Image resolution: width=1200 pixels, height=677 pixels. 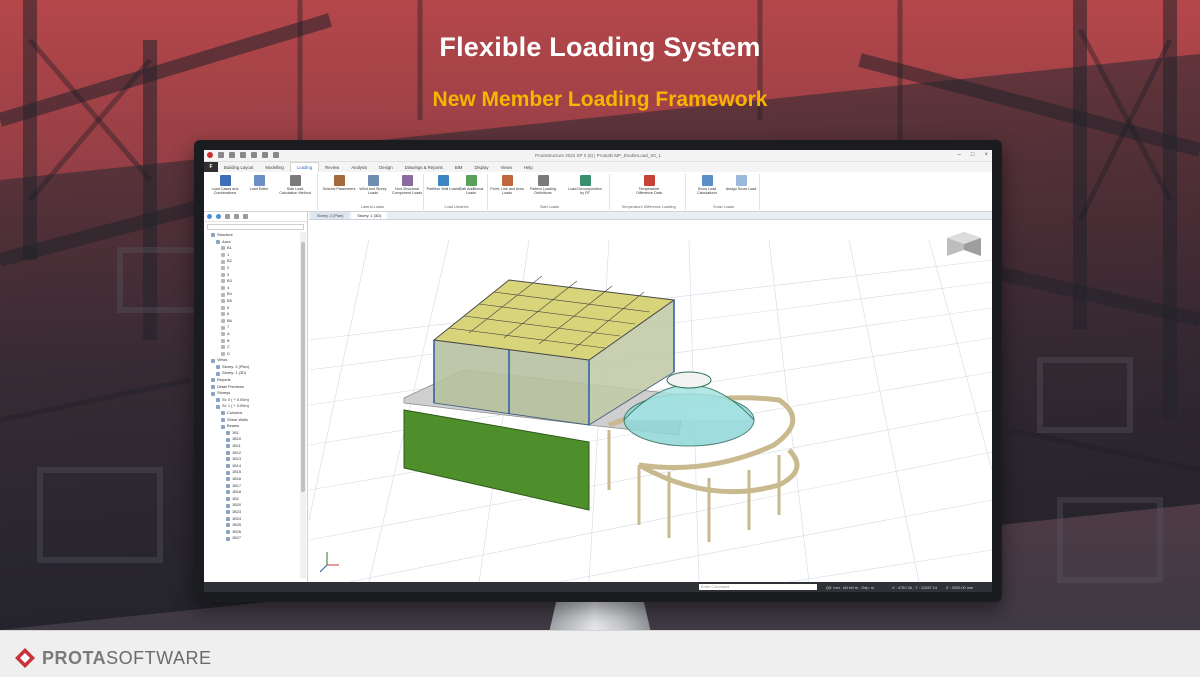 What do you see at coordinates (252, 308) in the screenshot?
I see `tree-item: 5` at bounding box center [252, 308].